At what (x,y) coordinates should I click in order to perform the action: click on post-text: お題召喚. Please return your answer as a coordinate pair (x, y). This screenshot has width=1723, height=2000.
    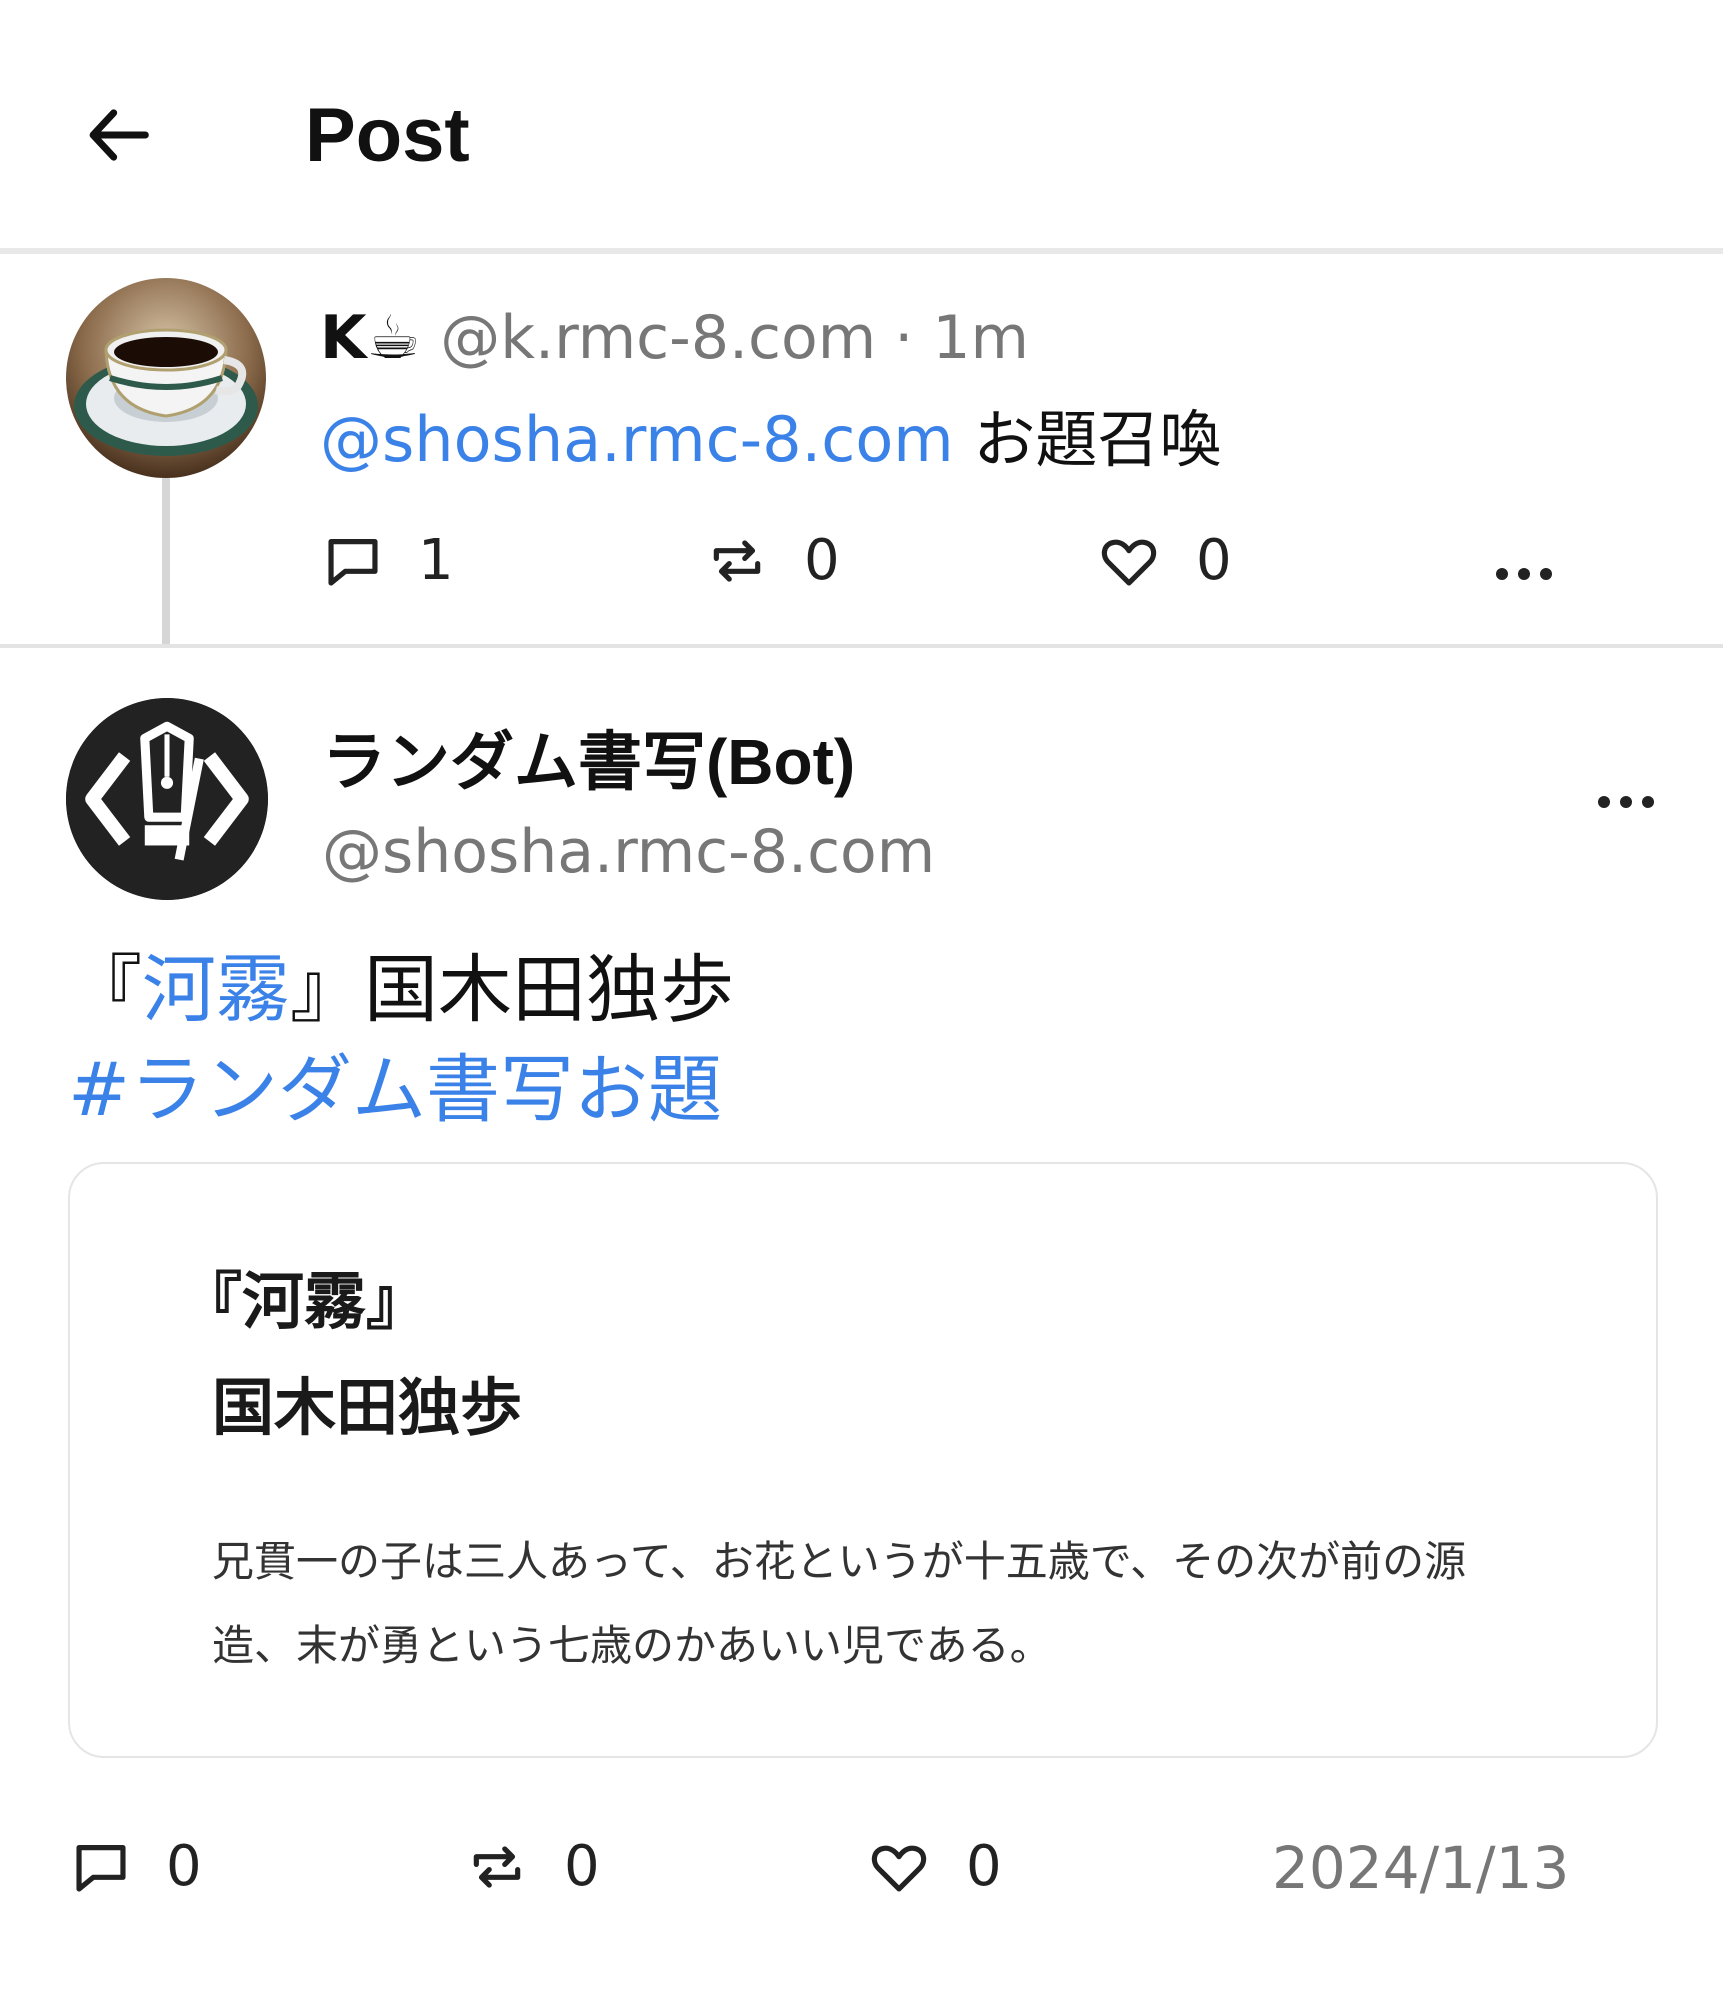
    Looking at the image, I should click on (1087, 439).